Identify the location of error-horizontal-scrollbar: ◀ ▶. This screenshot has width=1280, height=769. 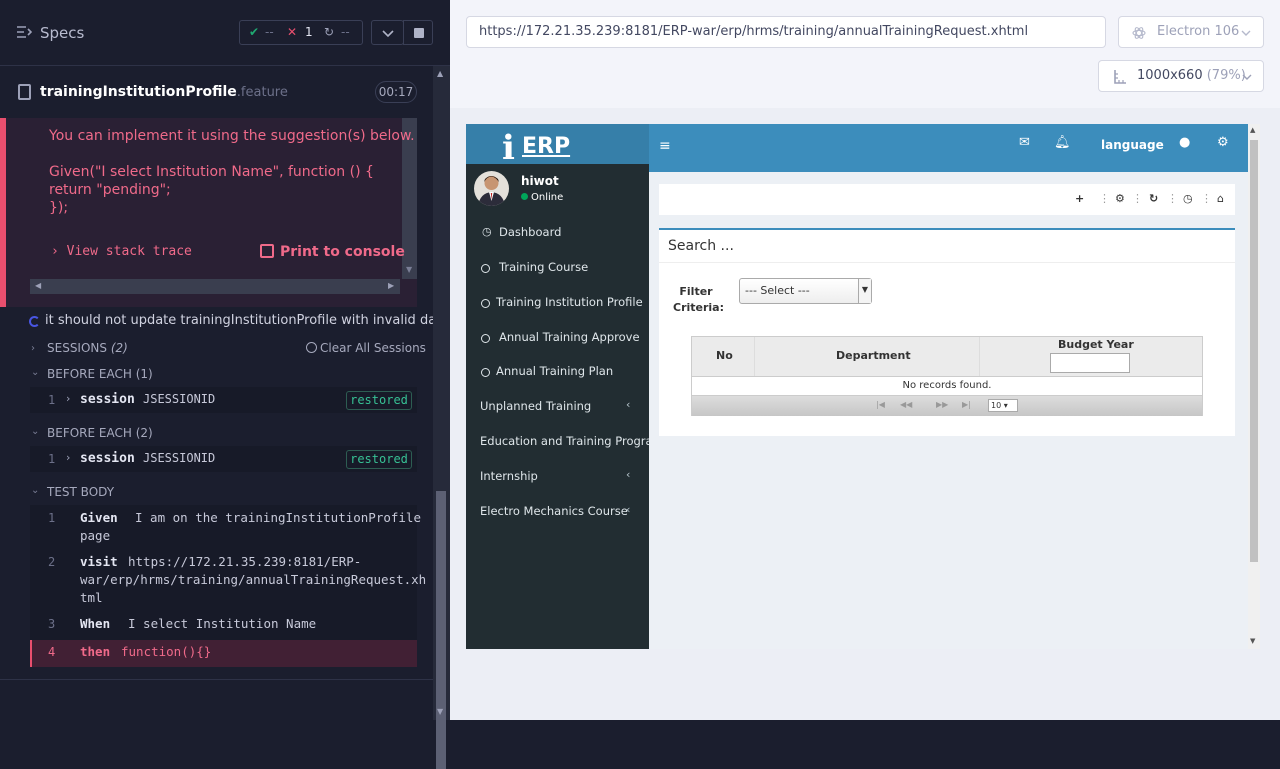
(215, 286).